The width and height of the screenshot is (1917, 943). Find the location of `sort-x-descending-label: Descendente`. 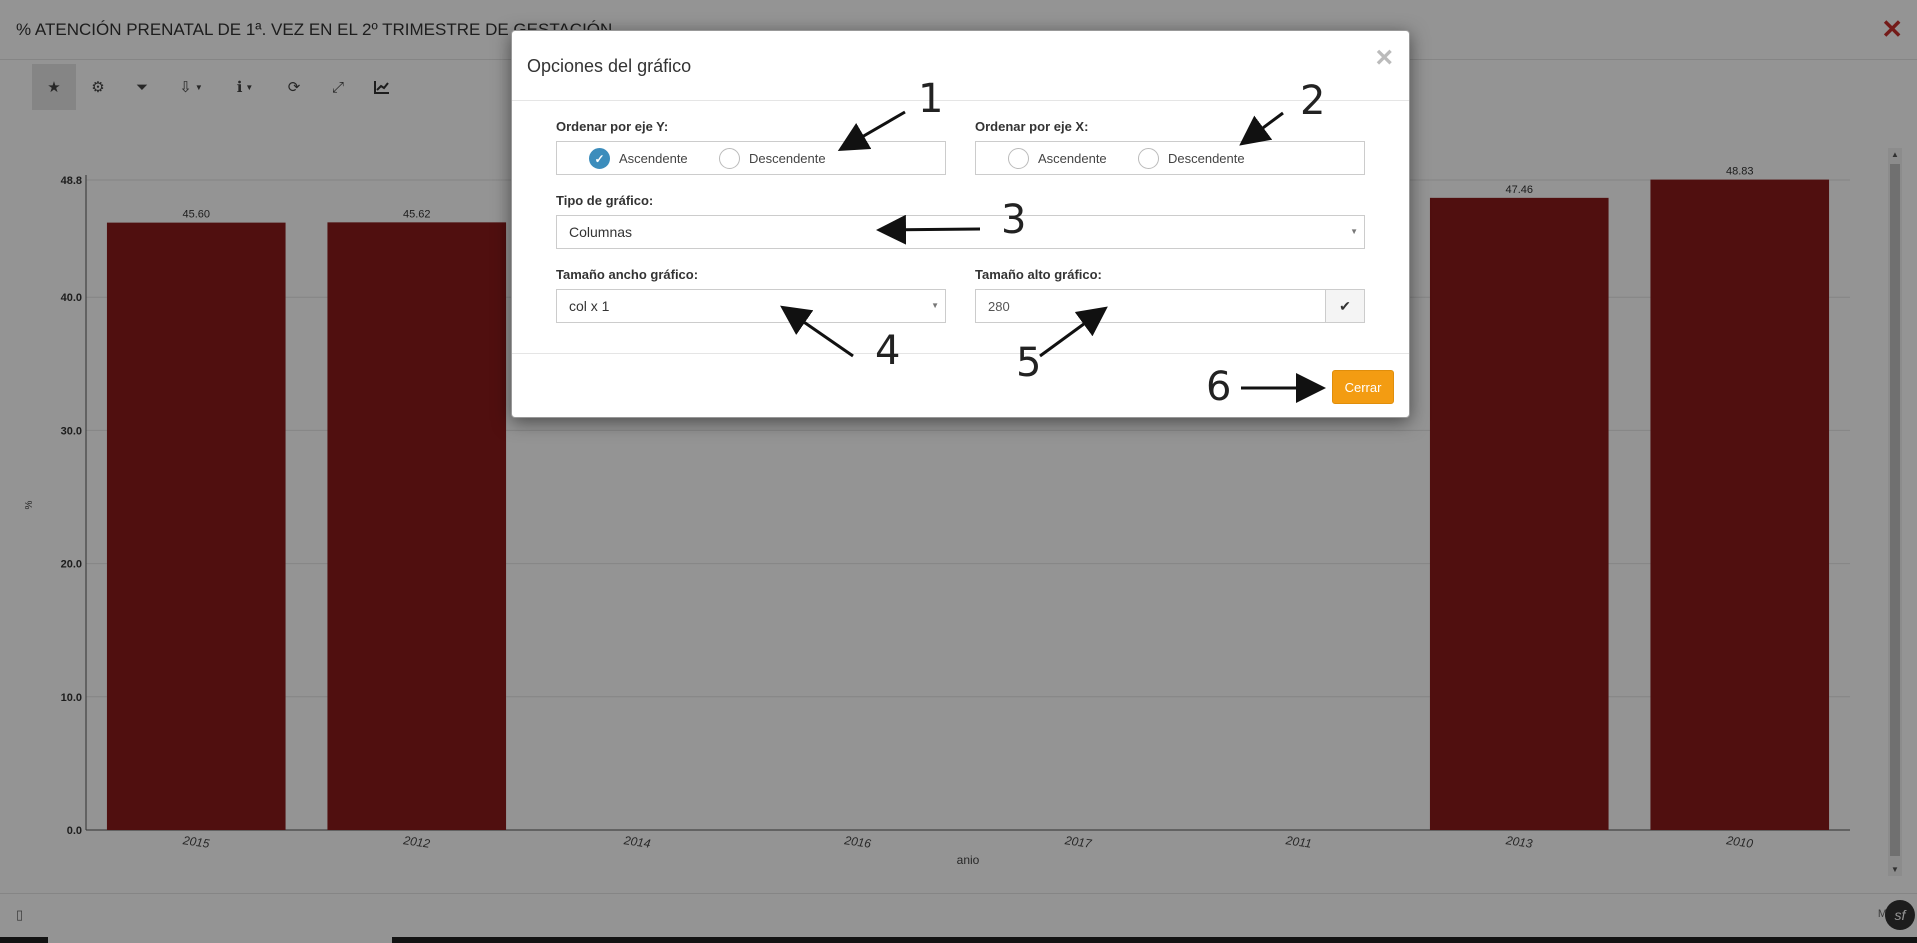

sort-x-descending-label: Descendente is located at coordinates (1206, 158).